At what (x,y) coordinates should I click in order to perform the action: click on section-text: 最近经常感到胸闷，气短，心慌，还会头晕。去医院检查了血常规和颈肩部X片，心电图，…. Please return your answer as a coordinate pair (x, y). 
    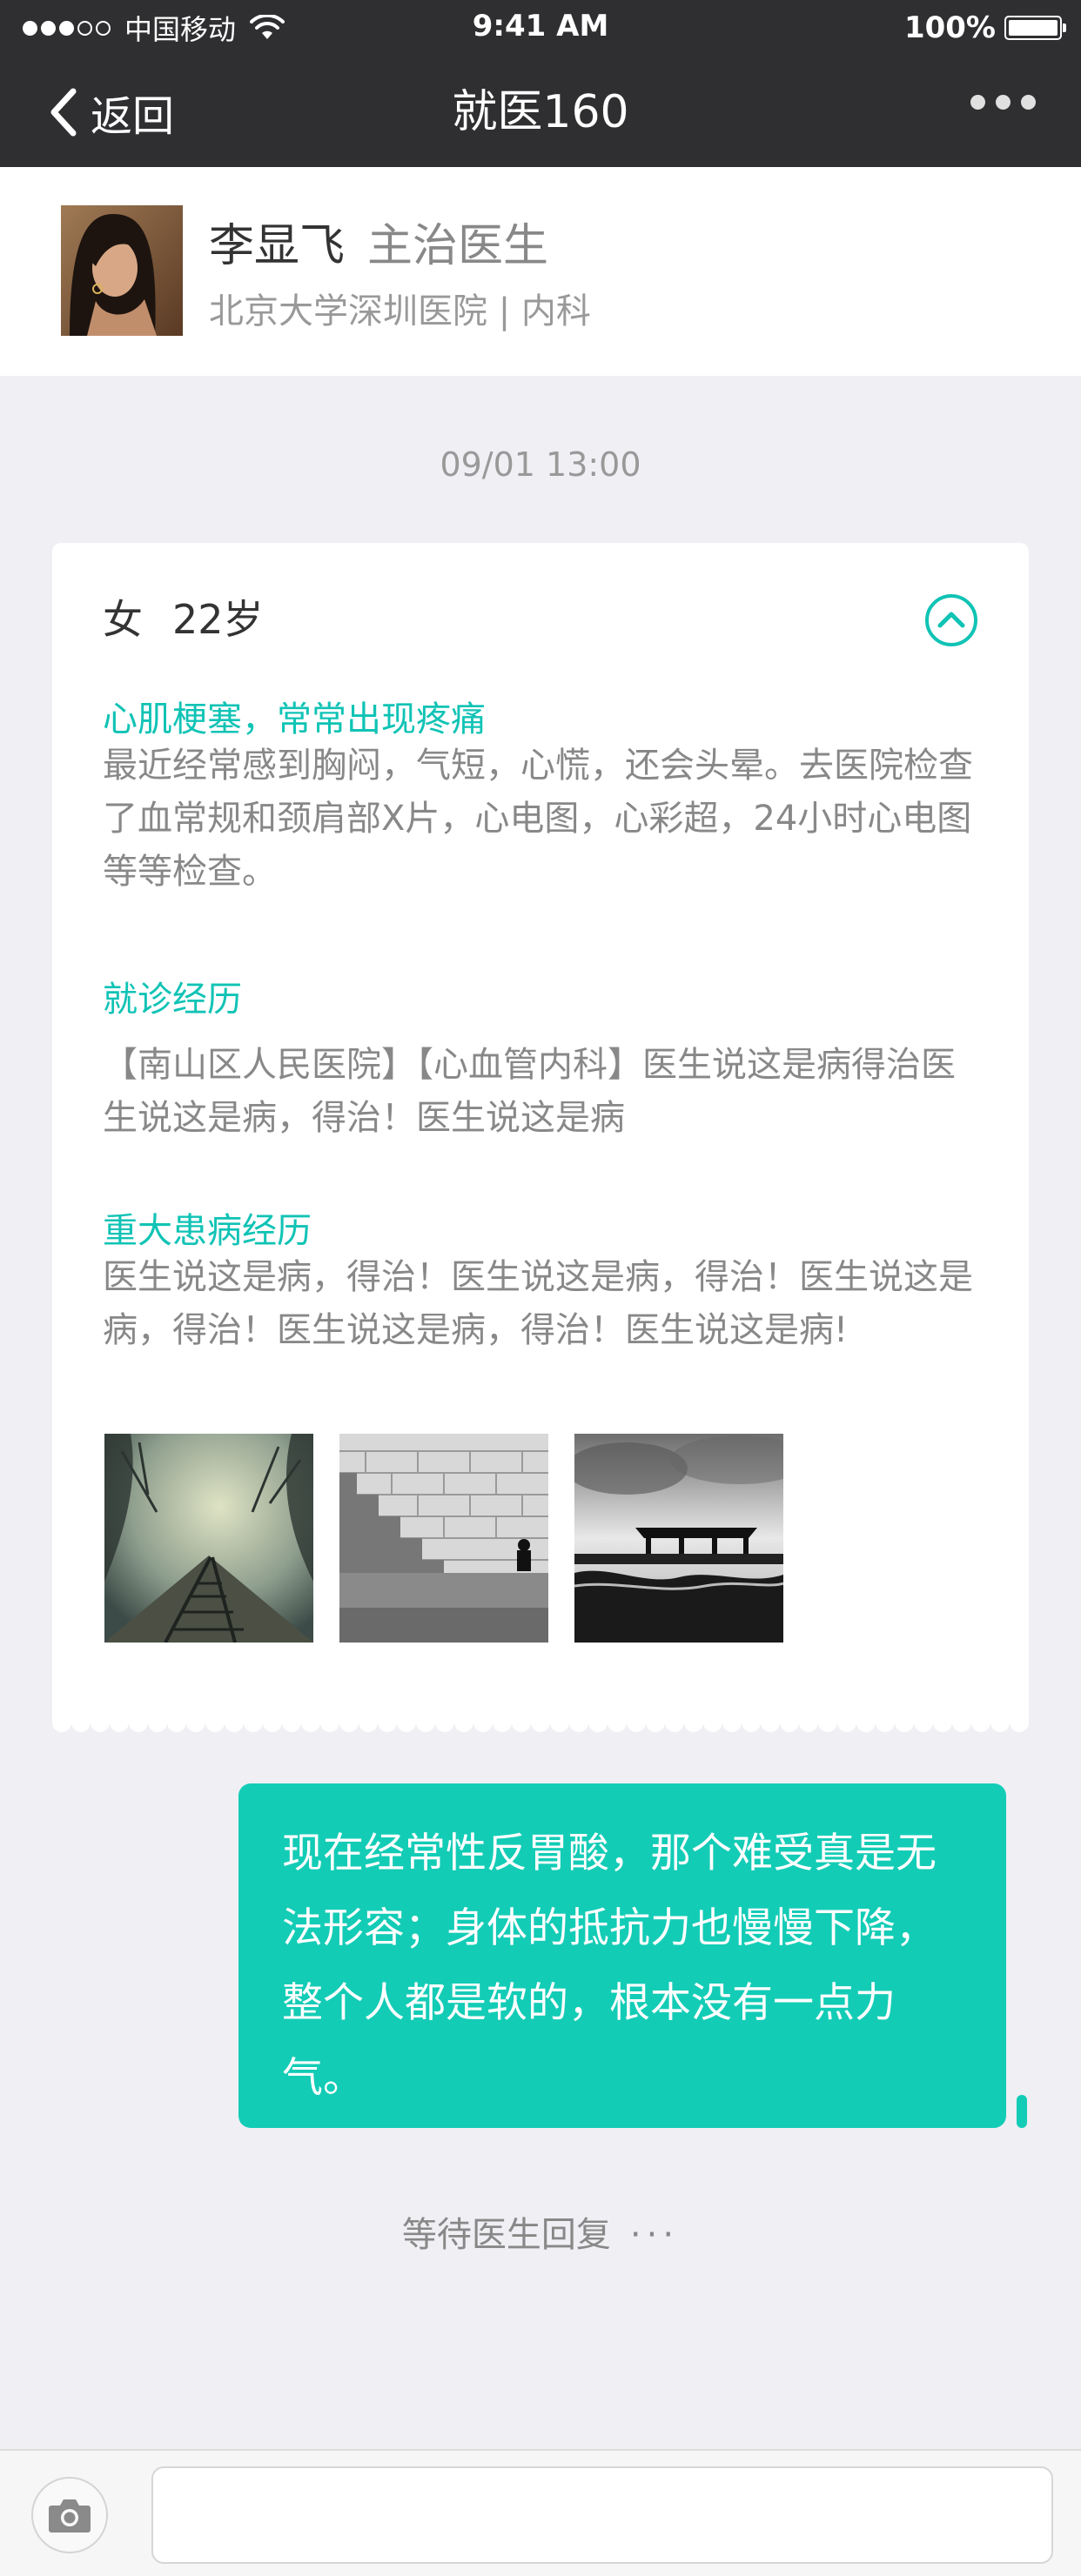
    Looking at the image, I should click on (538, 819).